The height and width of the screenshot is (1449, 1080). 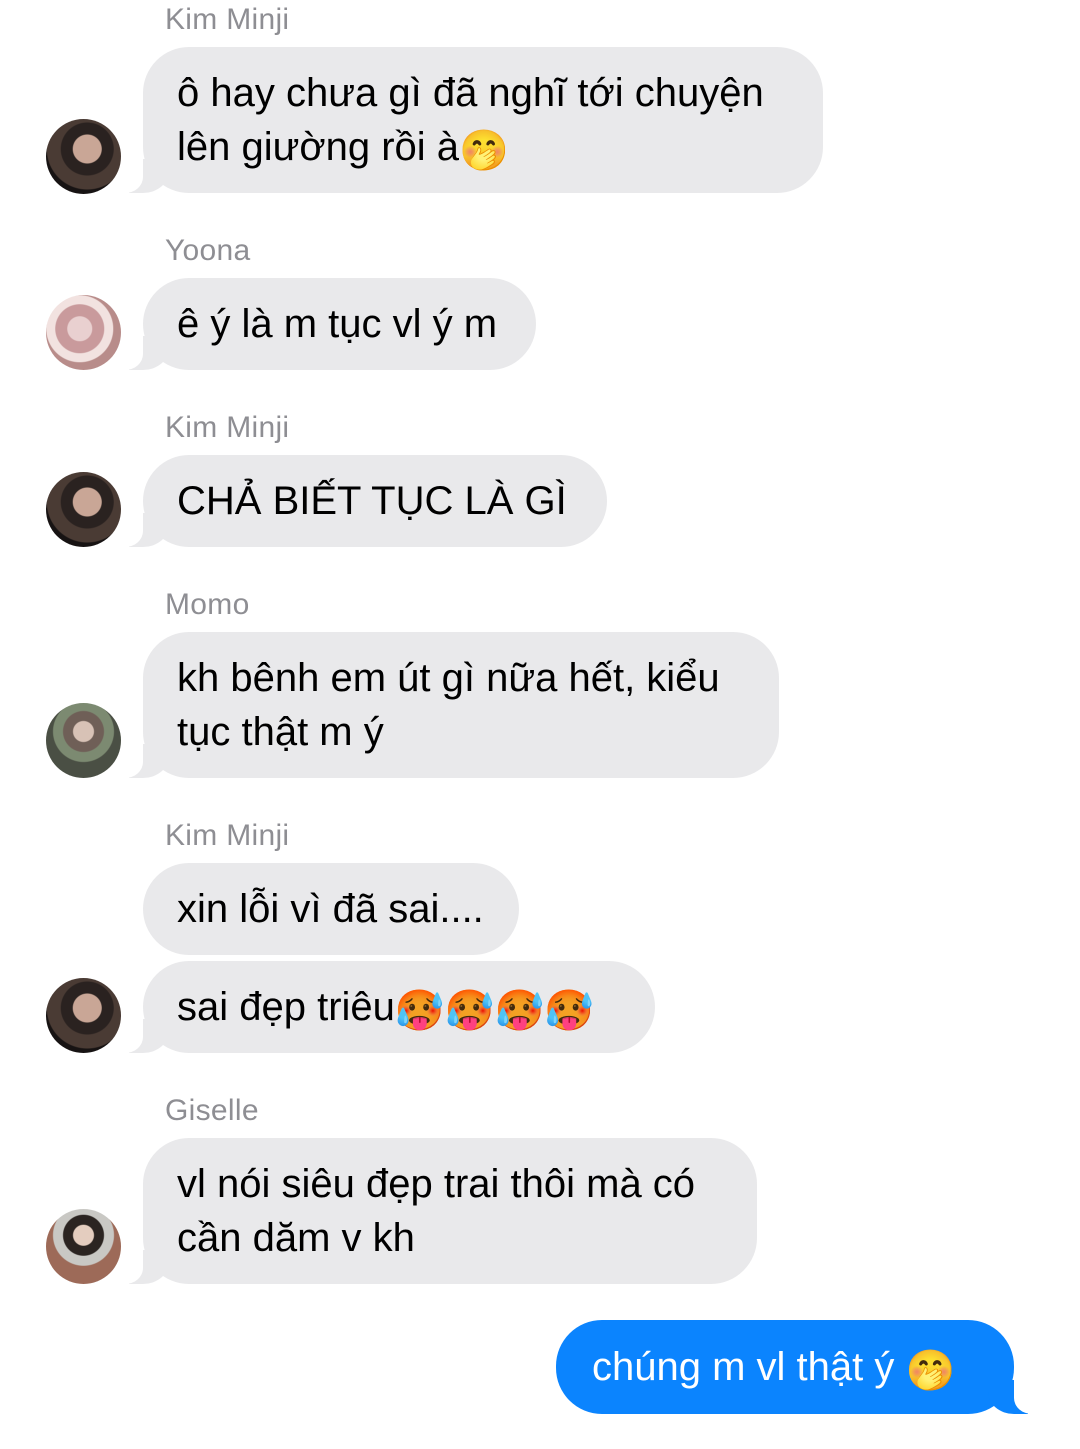 What do you see at coordinates (774, 1369) in the screenshot?
I see `outgoing-message-text: chúng m vl thật ý 🤭` at bounding box center [774, 1369].